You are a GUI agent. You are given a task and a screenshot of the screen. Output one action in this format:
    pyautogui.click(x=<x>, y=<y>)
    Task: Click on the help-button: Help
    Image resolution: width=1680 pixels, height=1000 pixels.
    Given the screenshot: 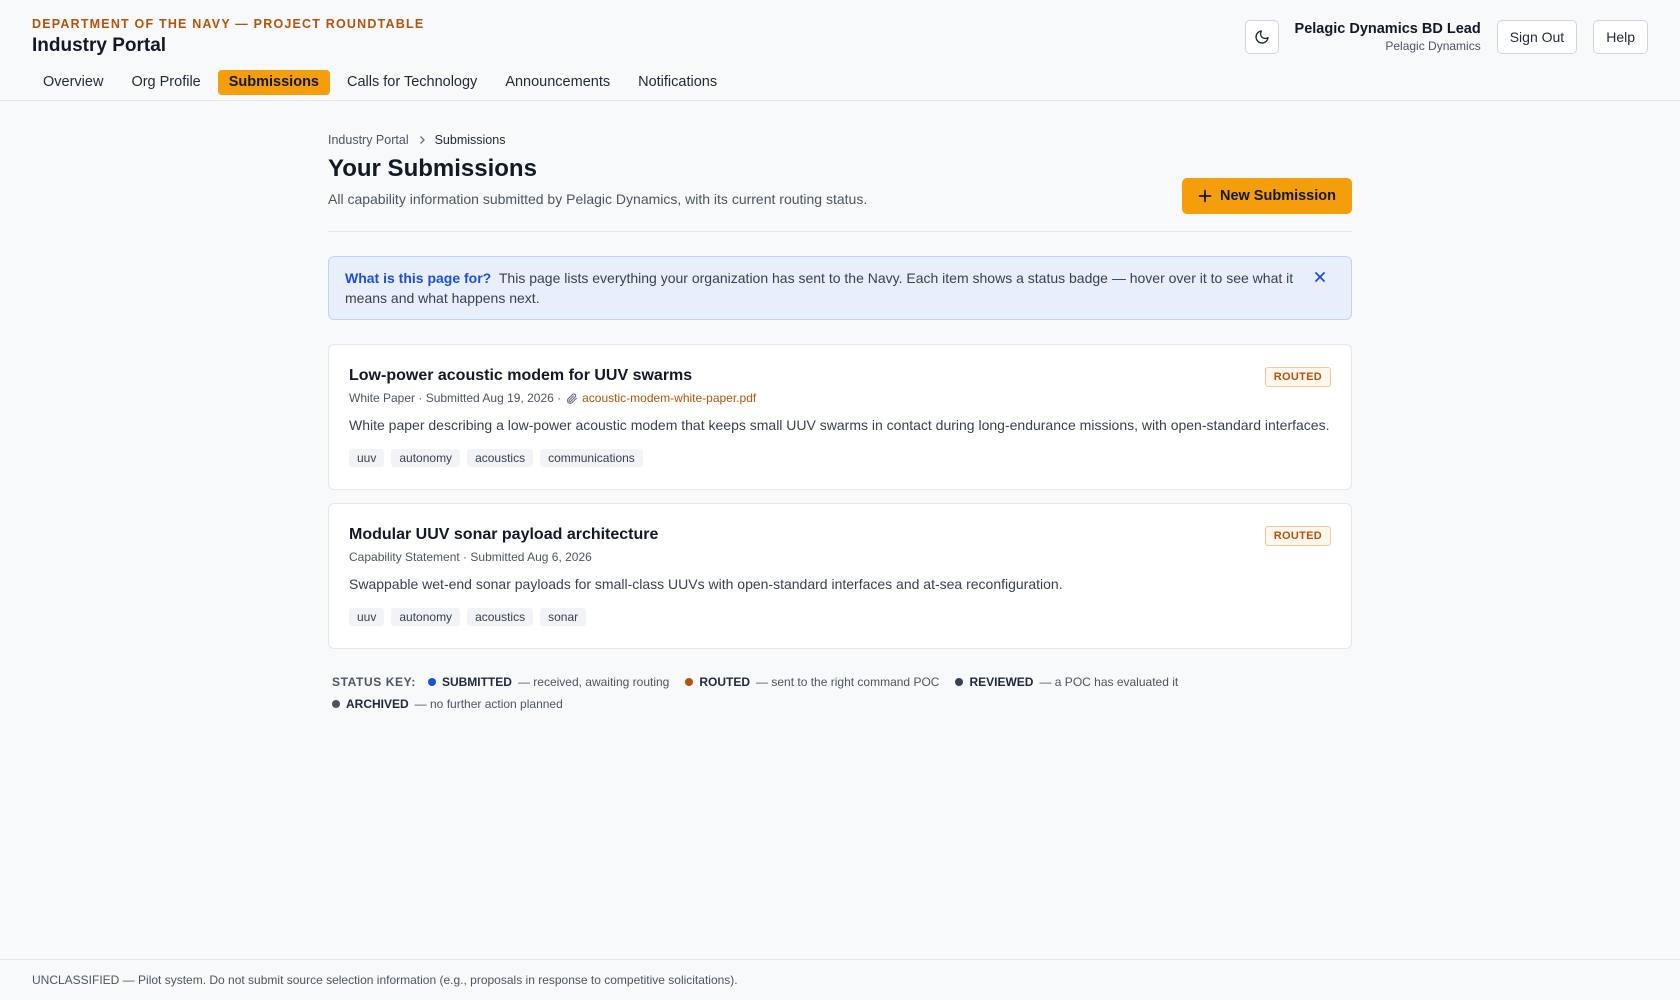 What is the action you would take?
    pyautogui.click(x=1620, y=37)
    